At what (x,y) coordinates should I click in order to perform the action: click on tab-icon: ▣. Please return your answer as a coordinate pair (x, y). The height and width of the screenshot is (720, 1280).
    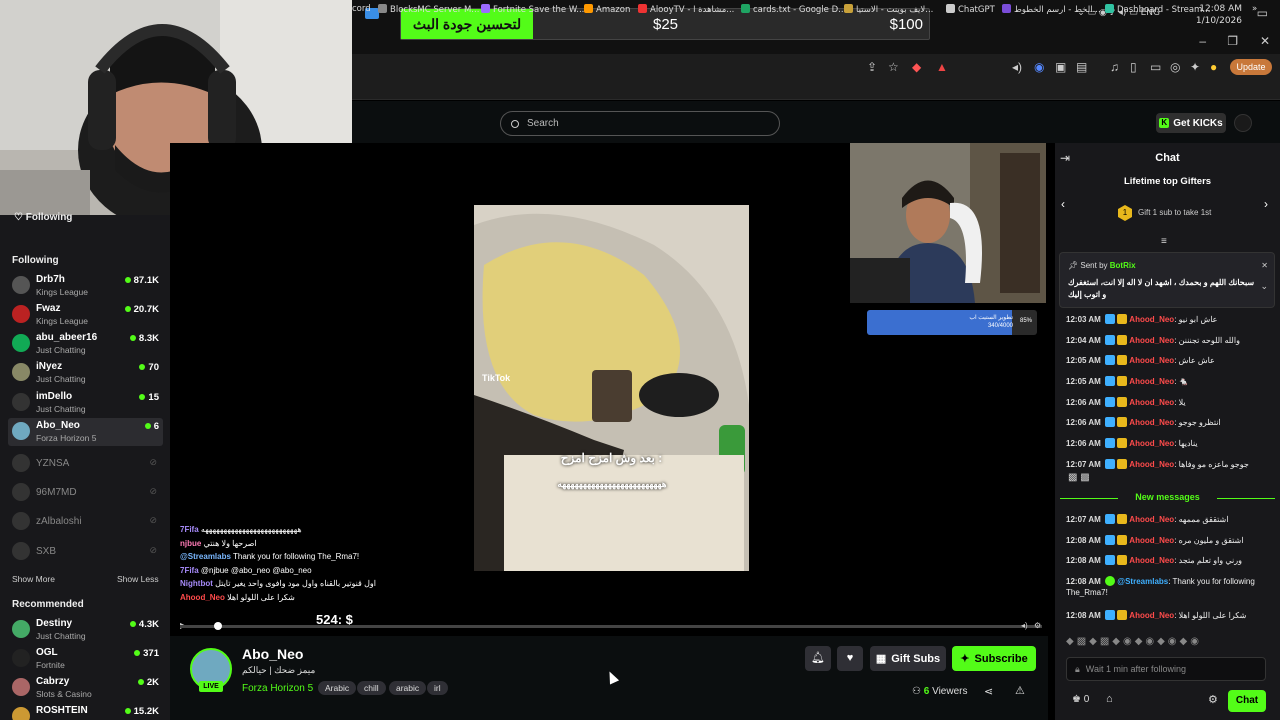
    Looking at the image, I should click on (1060, 67).